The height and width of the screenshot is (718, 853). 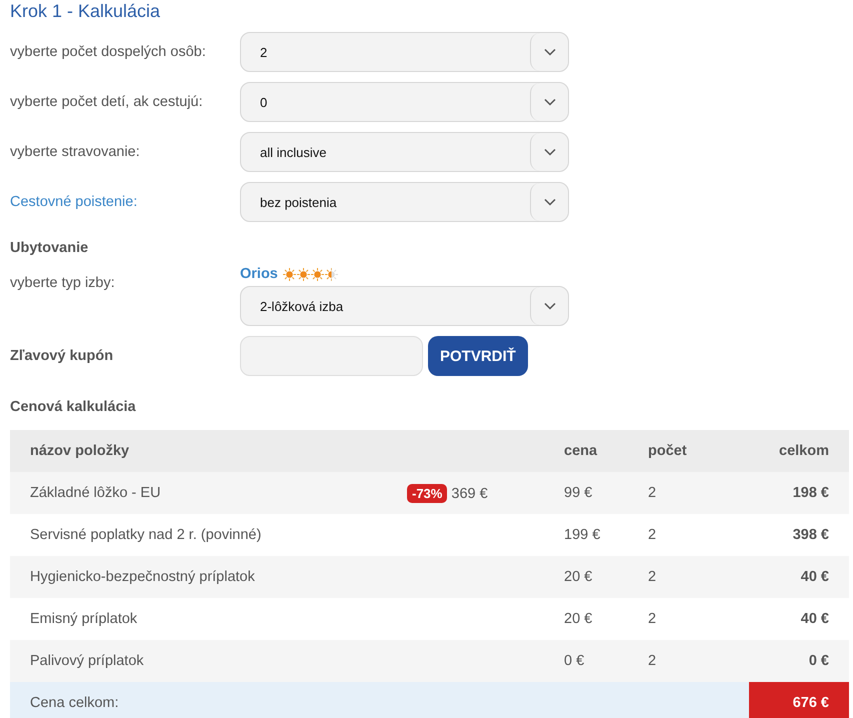 I want to click on select-field: all inclusive, so click(x=404, y=152).